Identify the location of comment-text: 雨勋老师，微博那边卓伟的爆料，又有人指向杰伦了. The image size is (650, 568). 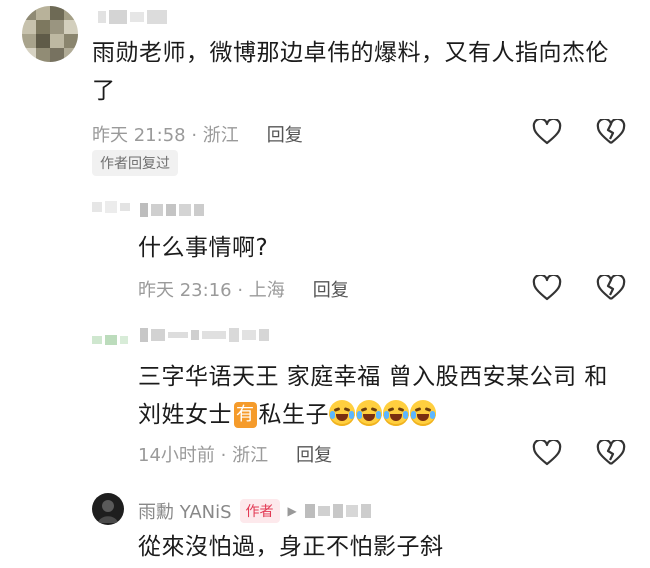
(350, 72).